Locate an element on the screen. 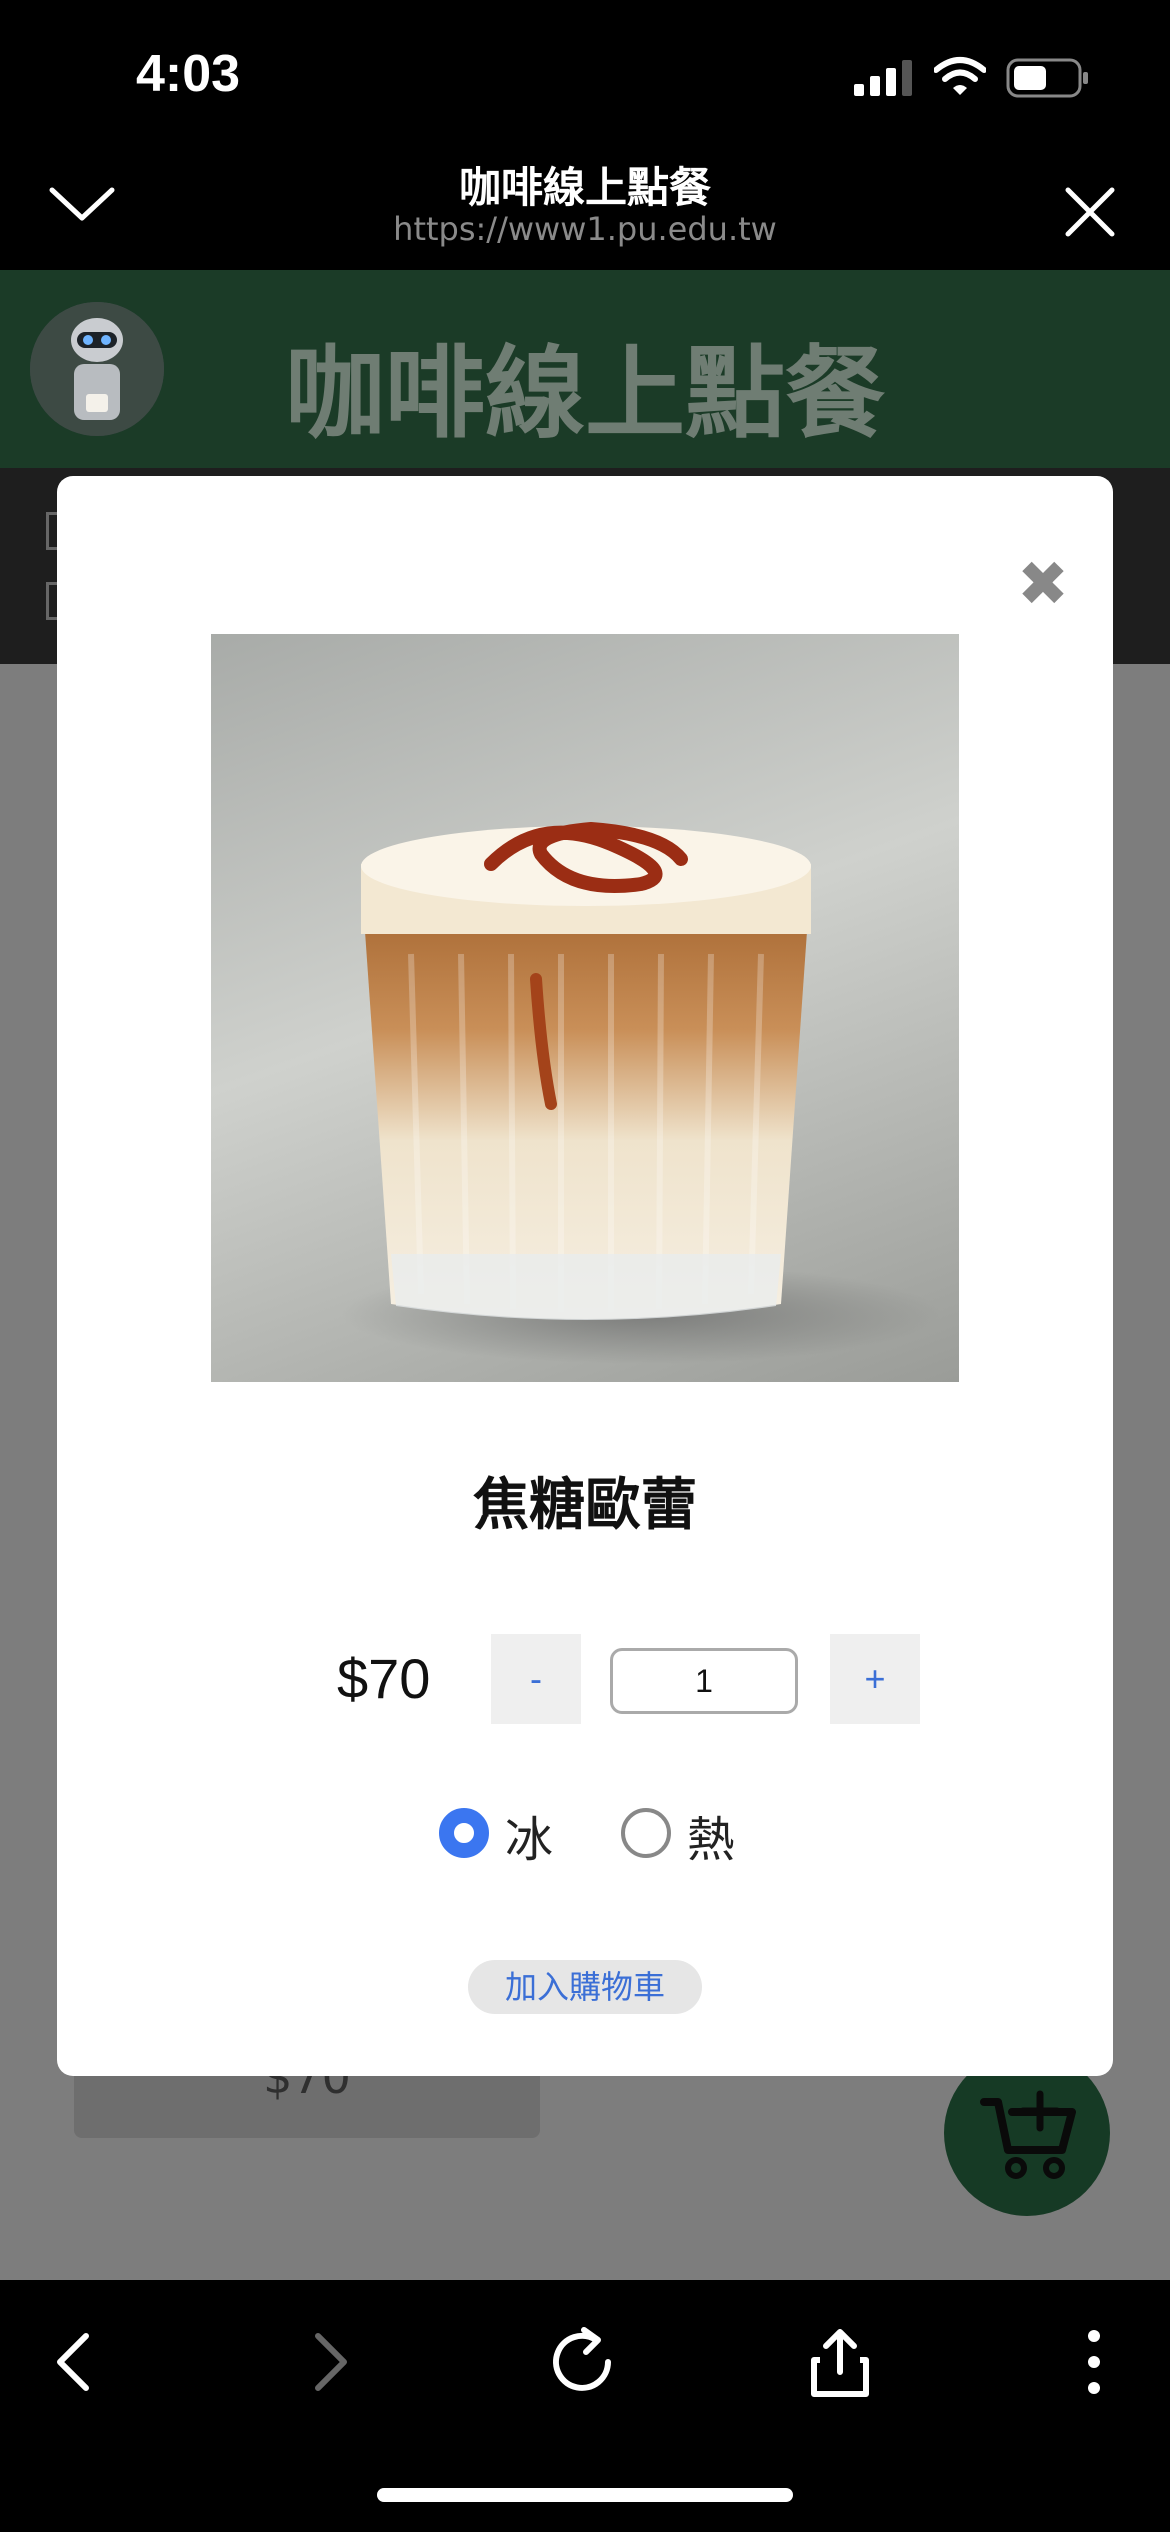 The width and height of the screenshot is (1170, 2532). product-price: $70 is located at coordinates (384, 1678).